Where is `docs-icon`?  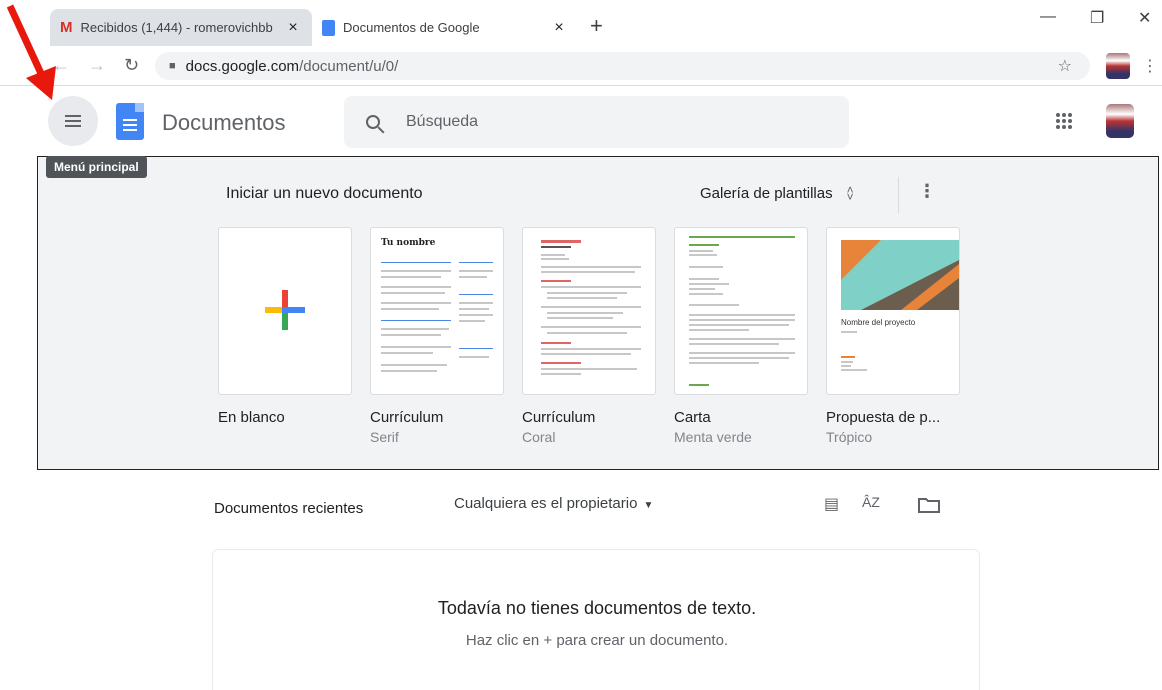
docs-icon is located at coordinates (328, 27).